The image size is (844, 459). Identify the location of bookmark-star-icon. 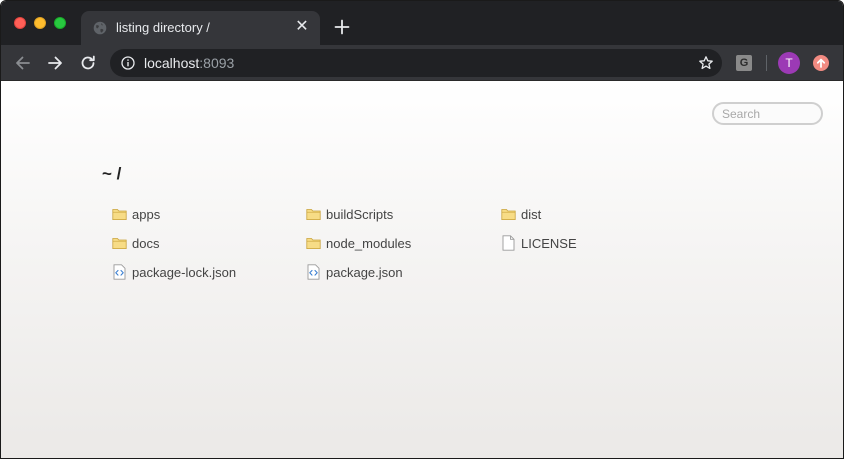
(706, 63).